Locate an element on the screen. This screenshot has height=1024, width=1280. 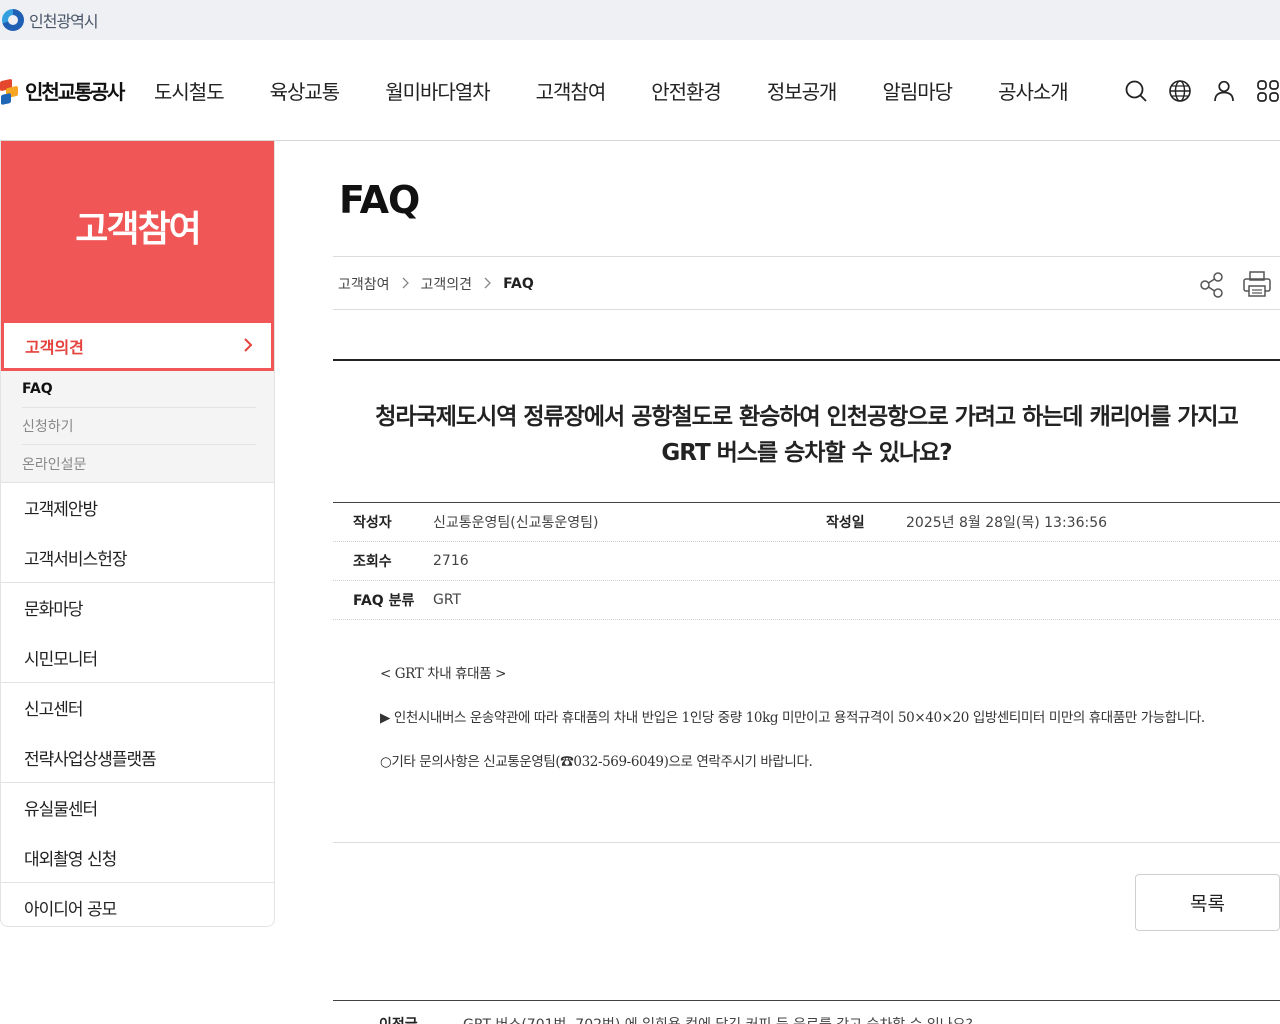
breadcrumb-bar: 고객참여 고객의견 FAQ is located at coordinates (806, 283).